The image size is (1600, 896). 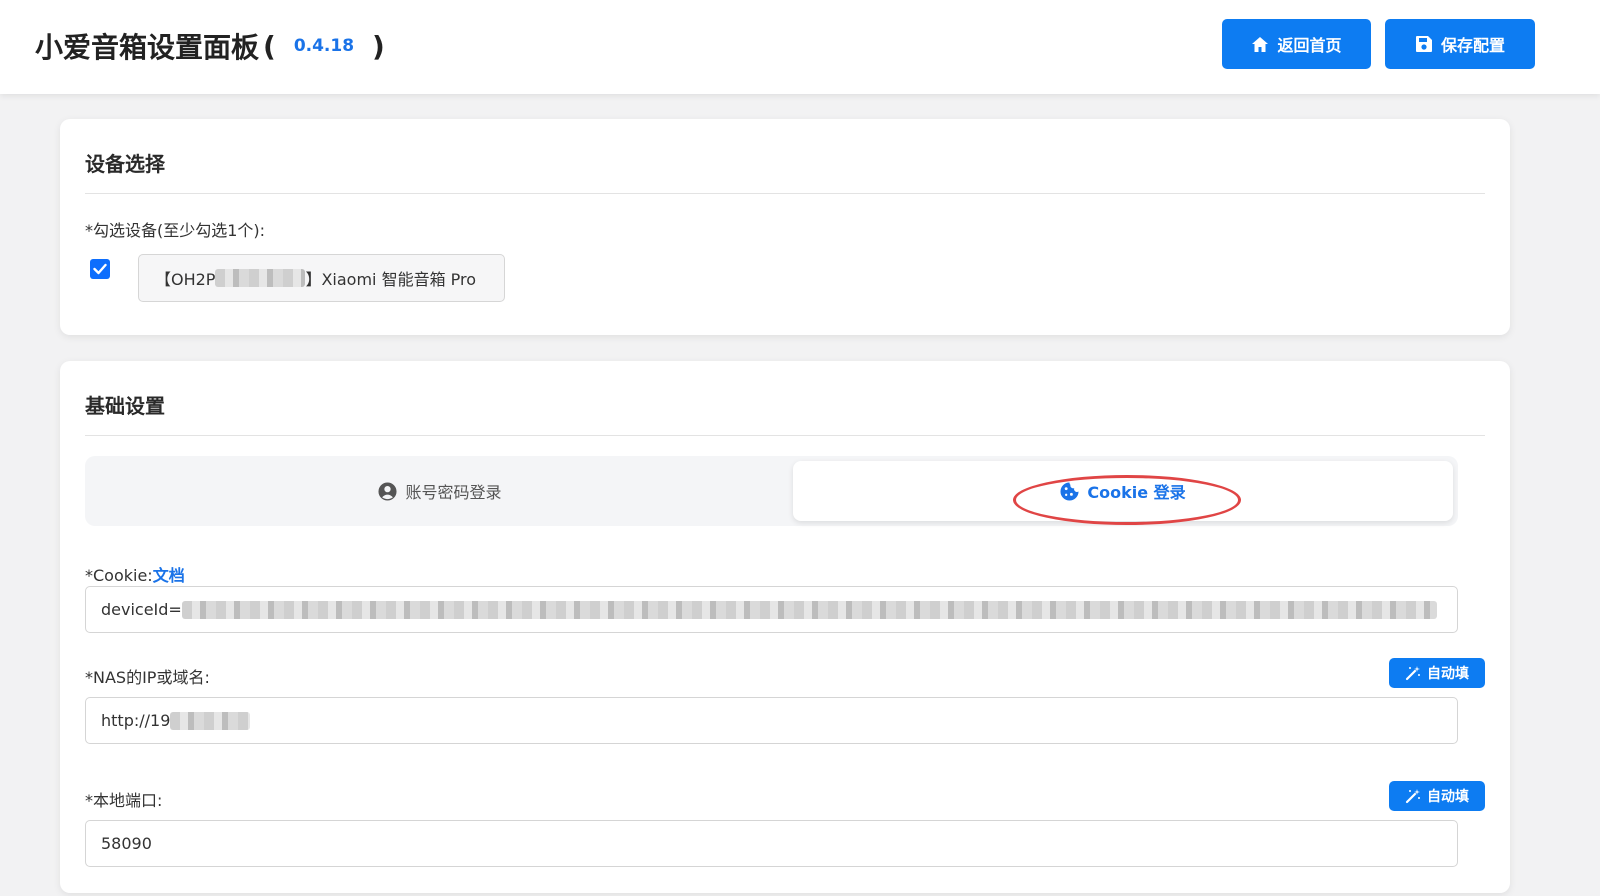 What do you see at coordinates (1127, 500) in the screenshot?
I see `annotation-ellipse` at bounding box center [1127, 500].